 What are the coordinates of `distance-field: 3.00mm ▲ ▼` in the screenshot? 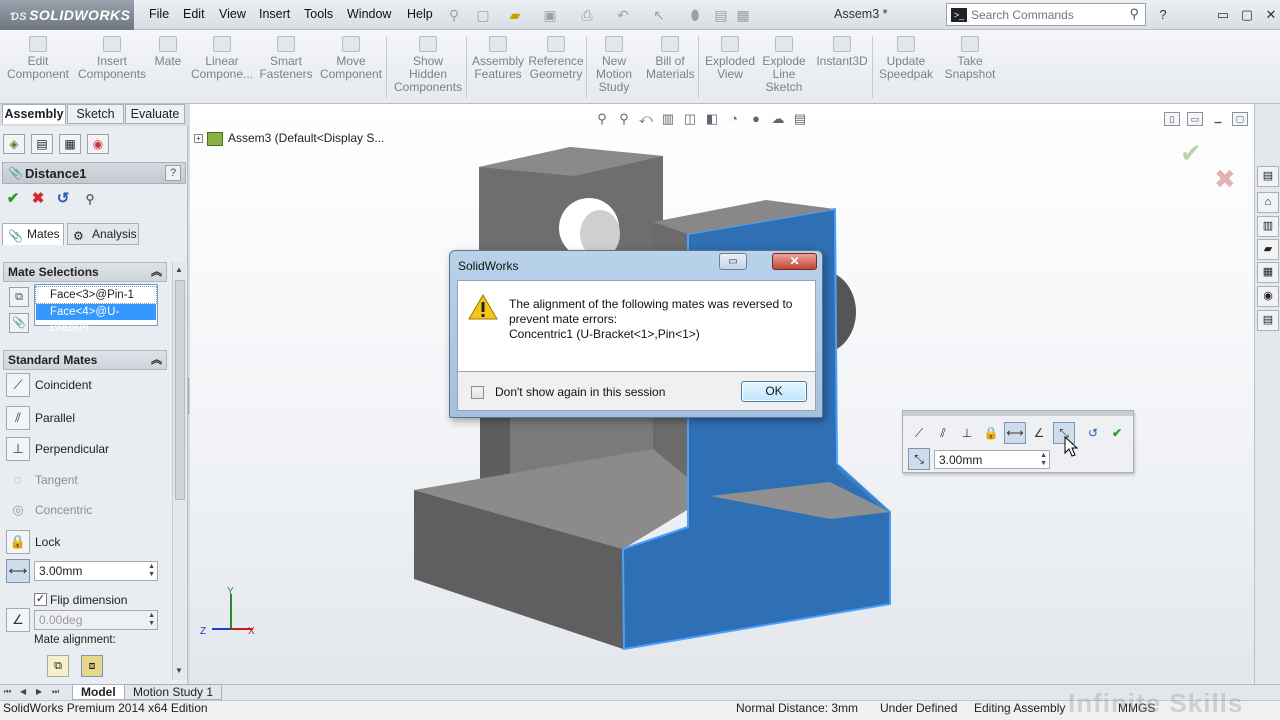 It's located at (96, 571).